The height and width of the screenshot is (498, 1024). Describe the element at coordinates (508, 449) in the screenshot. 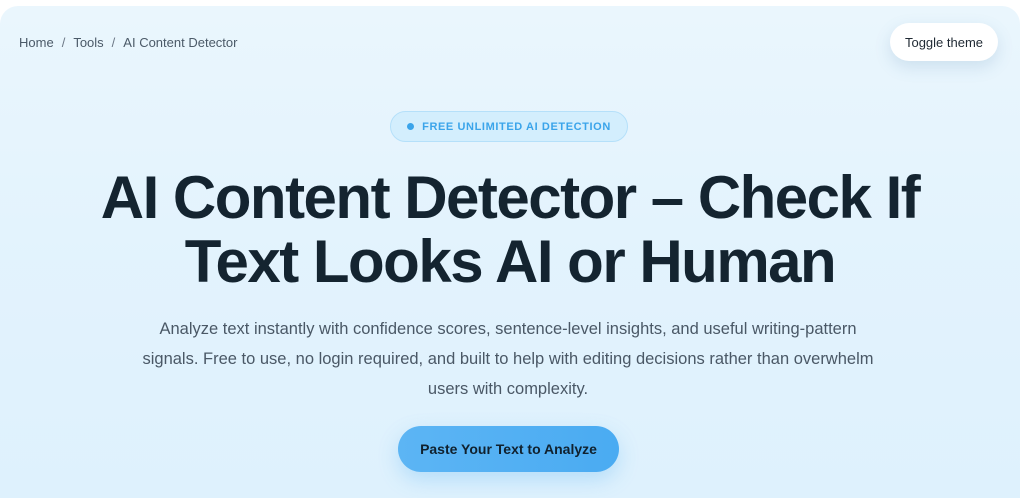

I see `paste-text-button: Paste Your Text to Analyze` at that location.